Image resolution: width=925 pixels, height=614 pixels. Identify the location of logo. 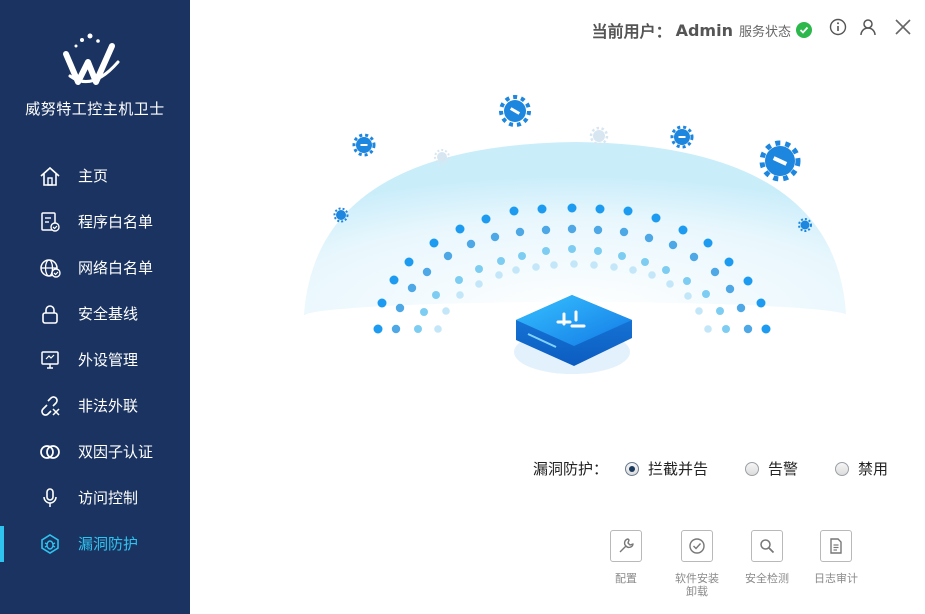
(95, 62).